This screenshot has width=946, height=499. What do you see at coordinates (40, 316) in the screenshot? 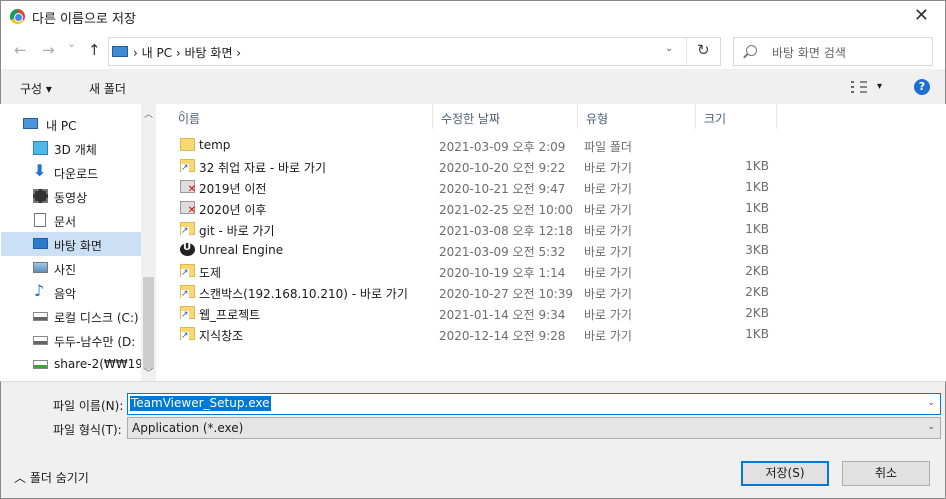
I see `drive-icon` at bounding box center [40, 316].